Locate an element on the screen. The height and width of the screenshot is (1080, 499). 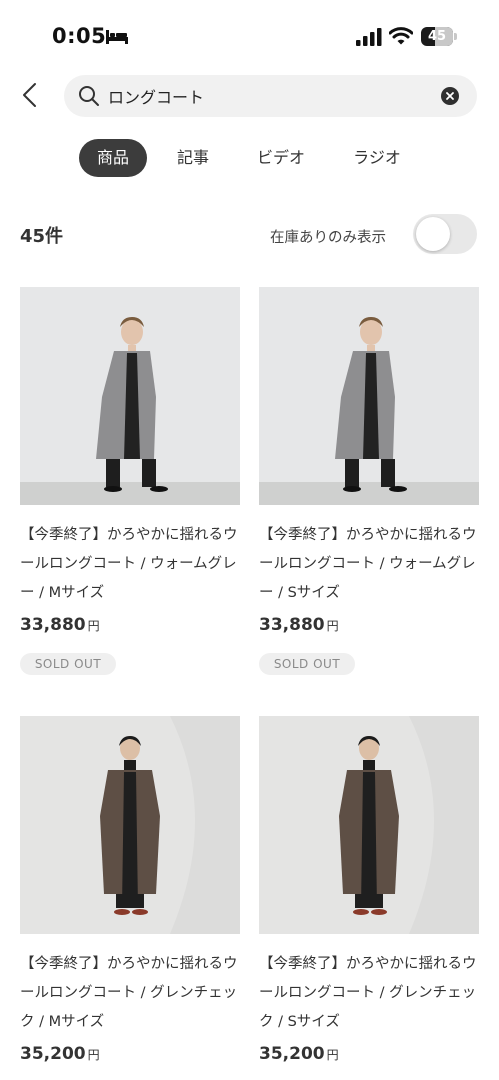
search-bar is located at coordinates (270, 96).